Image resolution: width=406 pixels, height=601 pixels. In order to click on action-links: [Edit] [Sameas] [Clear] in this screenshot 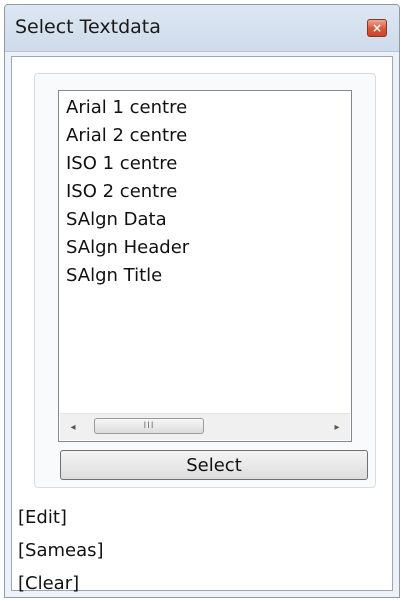, I will do `click(61, 550)`.